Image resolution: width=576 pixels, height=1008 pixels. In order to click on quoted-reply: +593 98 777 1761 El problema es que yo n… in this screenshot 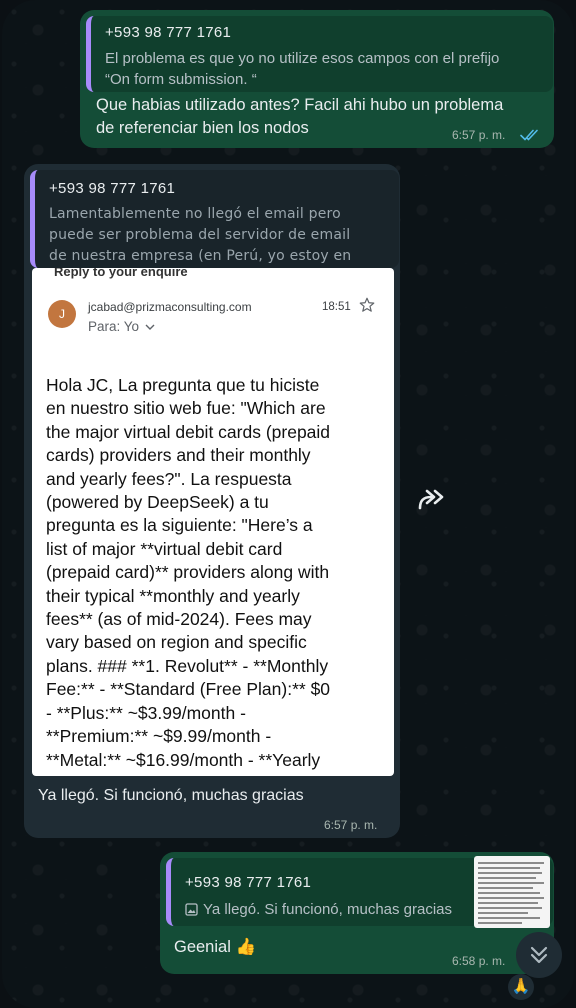, I will do `click(319, 54)`.